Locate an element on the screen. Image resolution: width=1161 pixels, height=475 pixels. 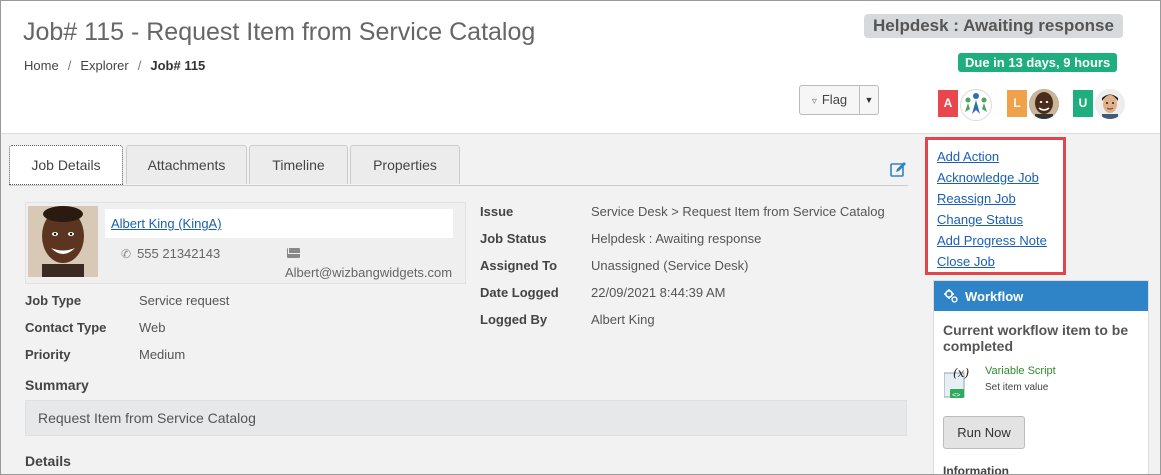
run-now-button: Run Now is located at coordinates (984, 432).